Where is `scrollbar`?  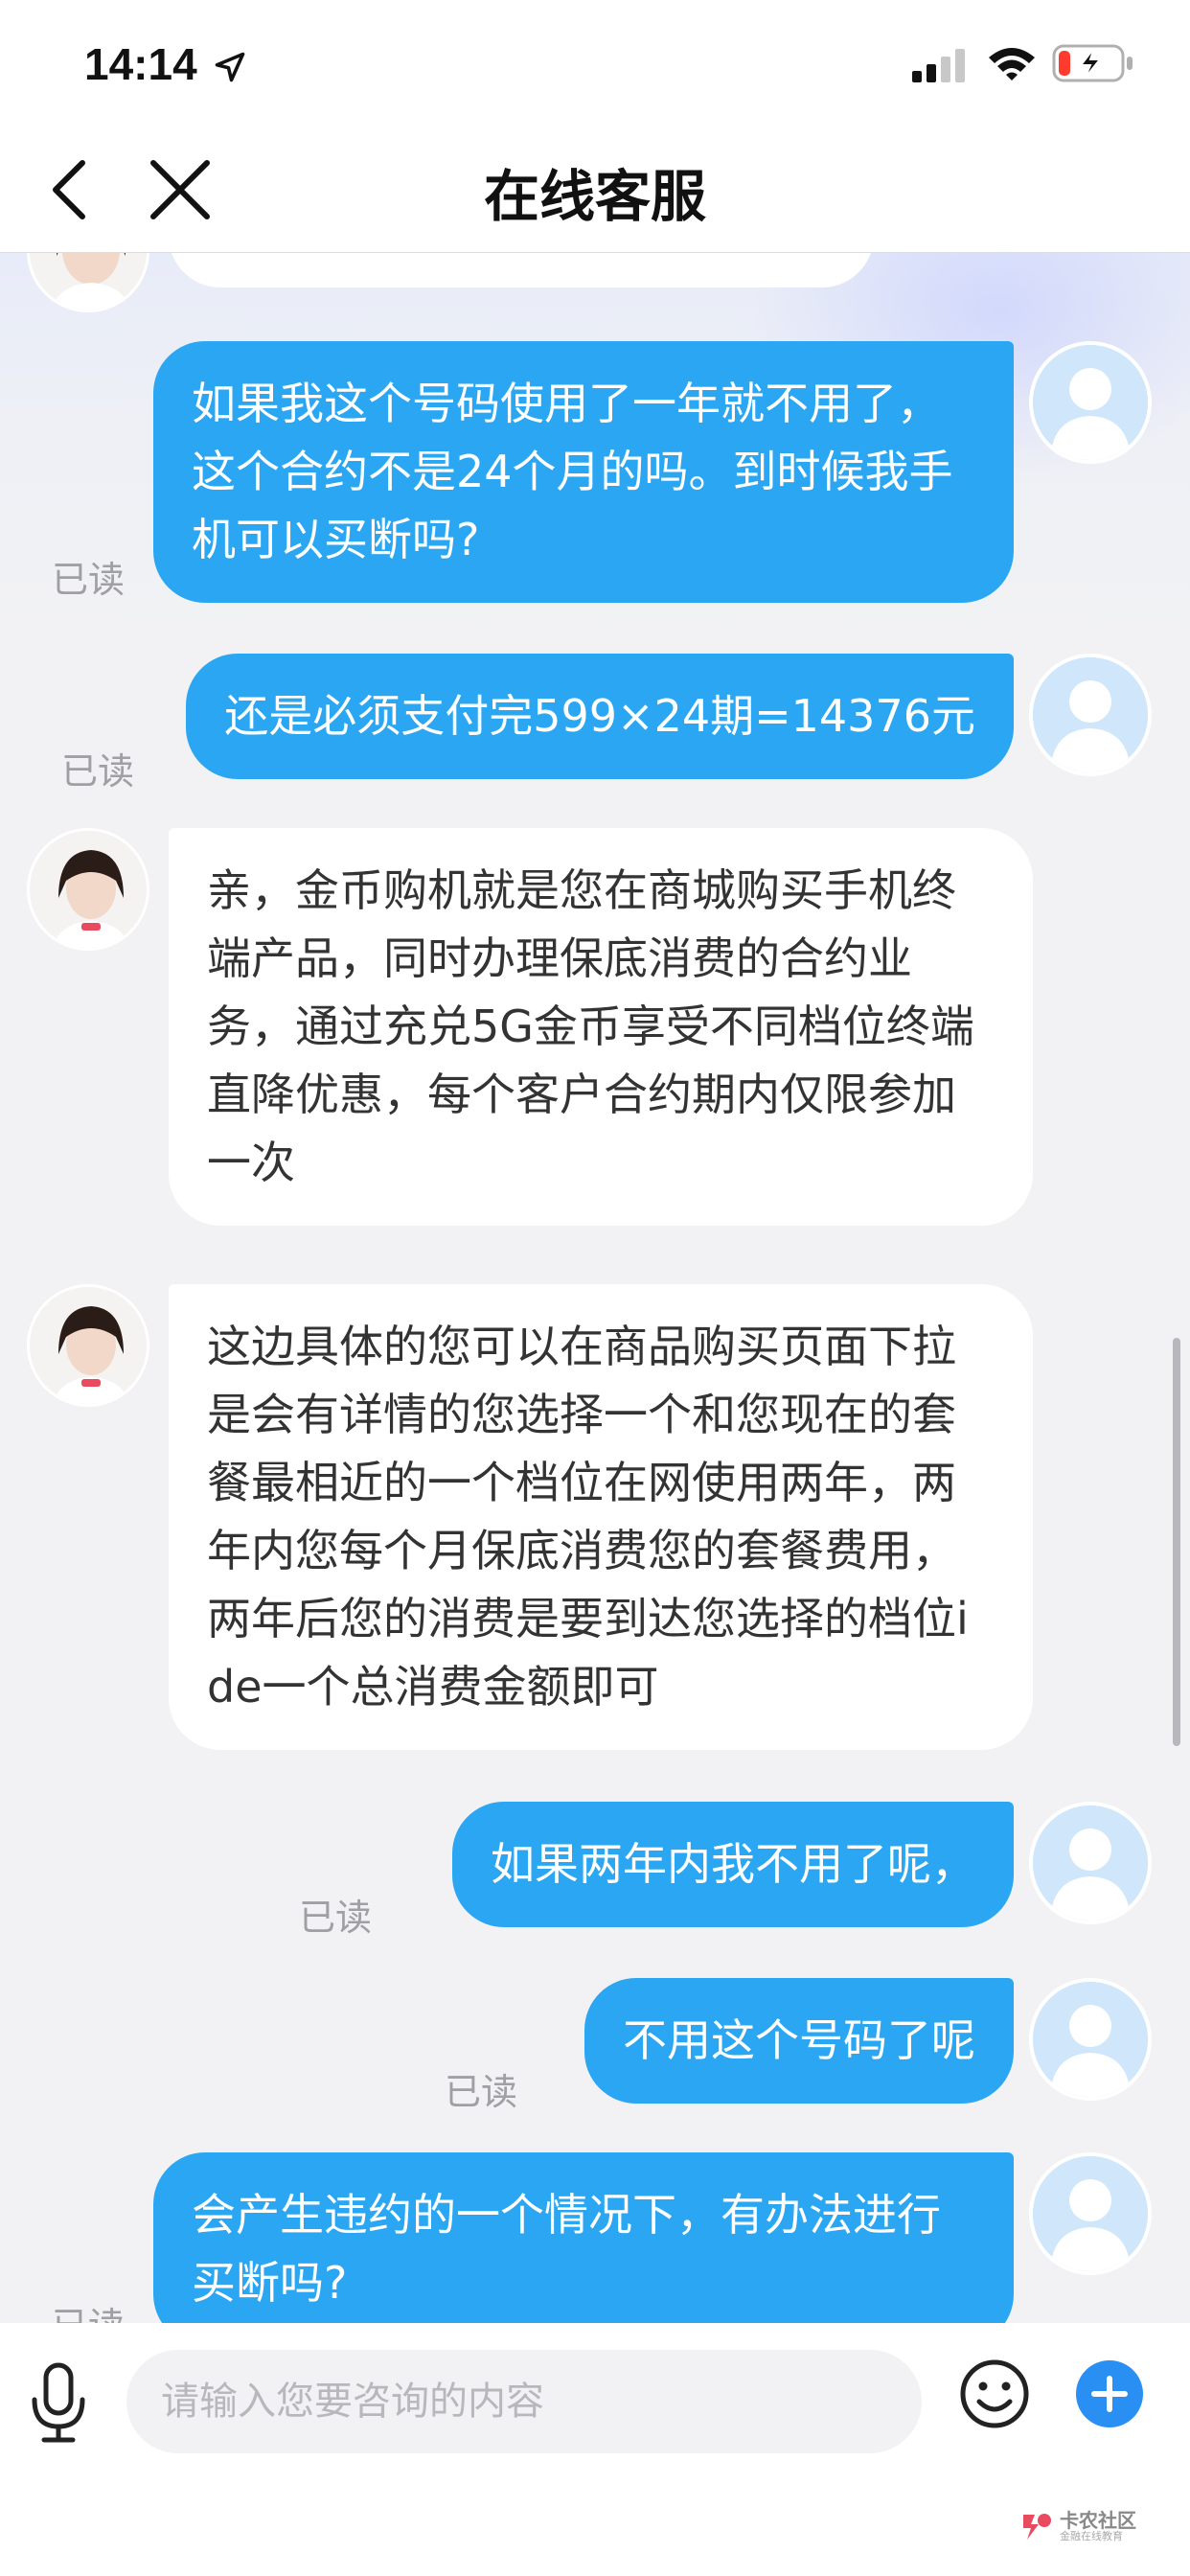 scrollbar is located at coordinates (1176, 1542).